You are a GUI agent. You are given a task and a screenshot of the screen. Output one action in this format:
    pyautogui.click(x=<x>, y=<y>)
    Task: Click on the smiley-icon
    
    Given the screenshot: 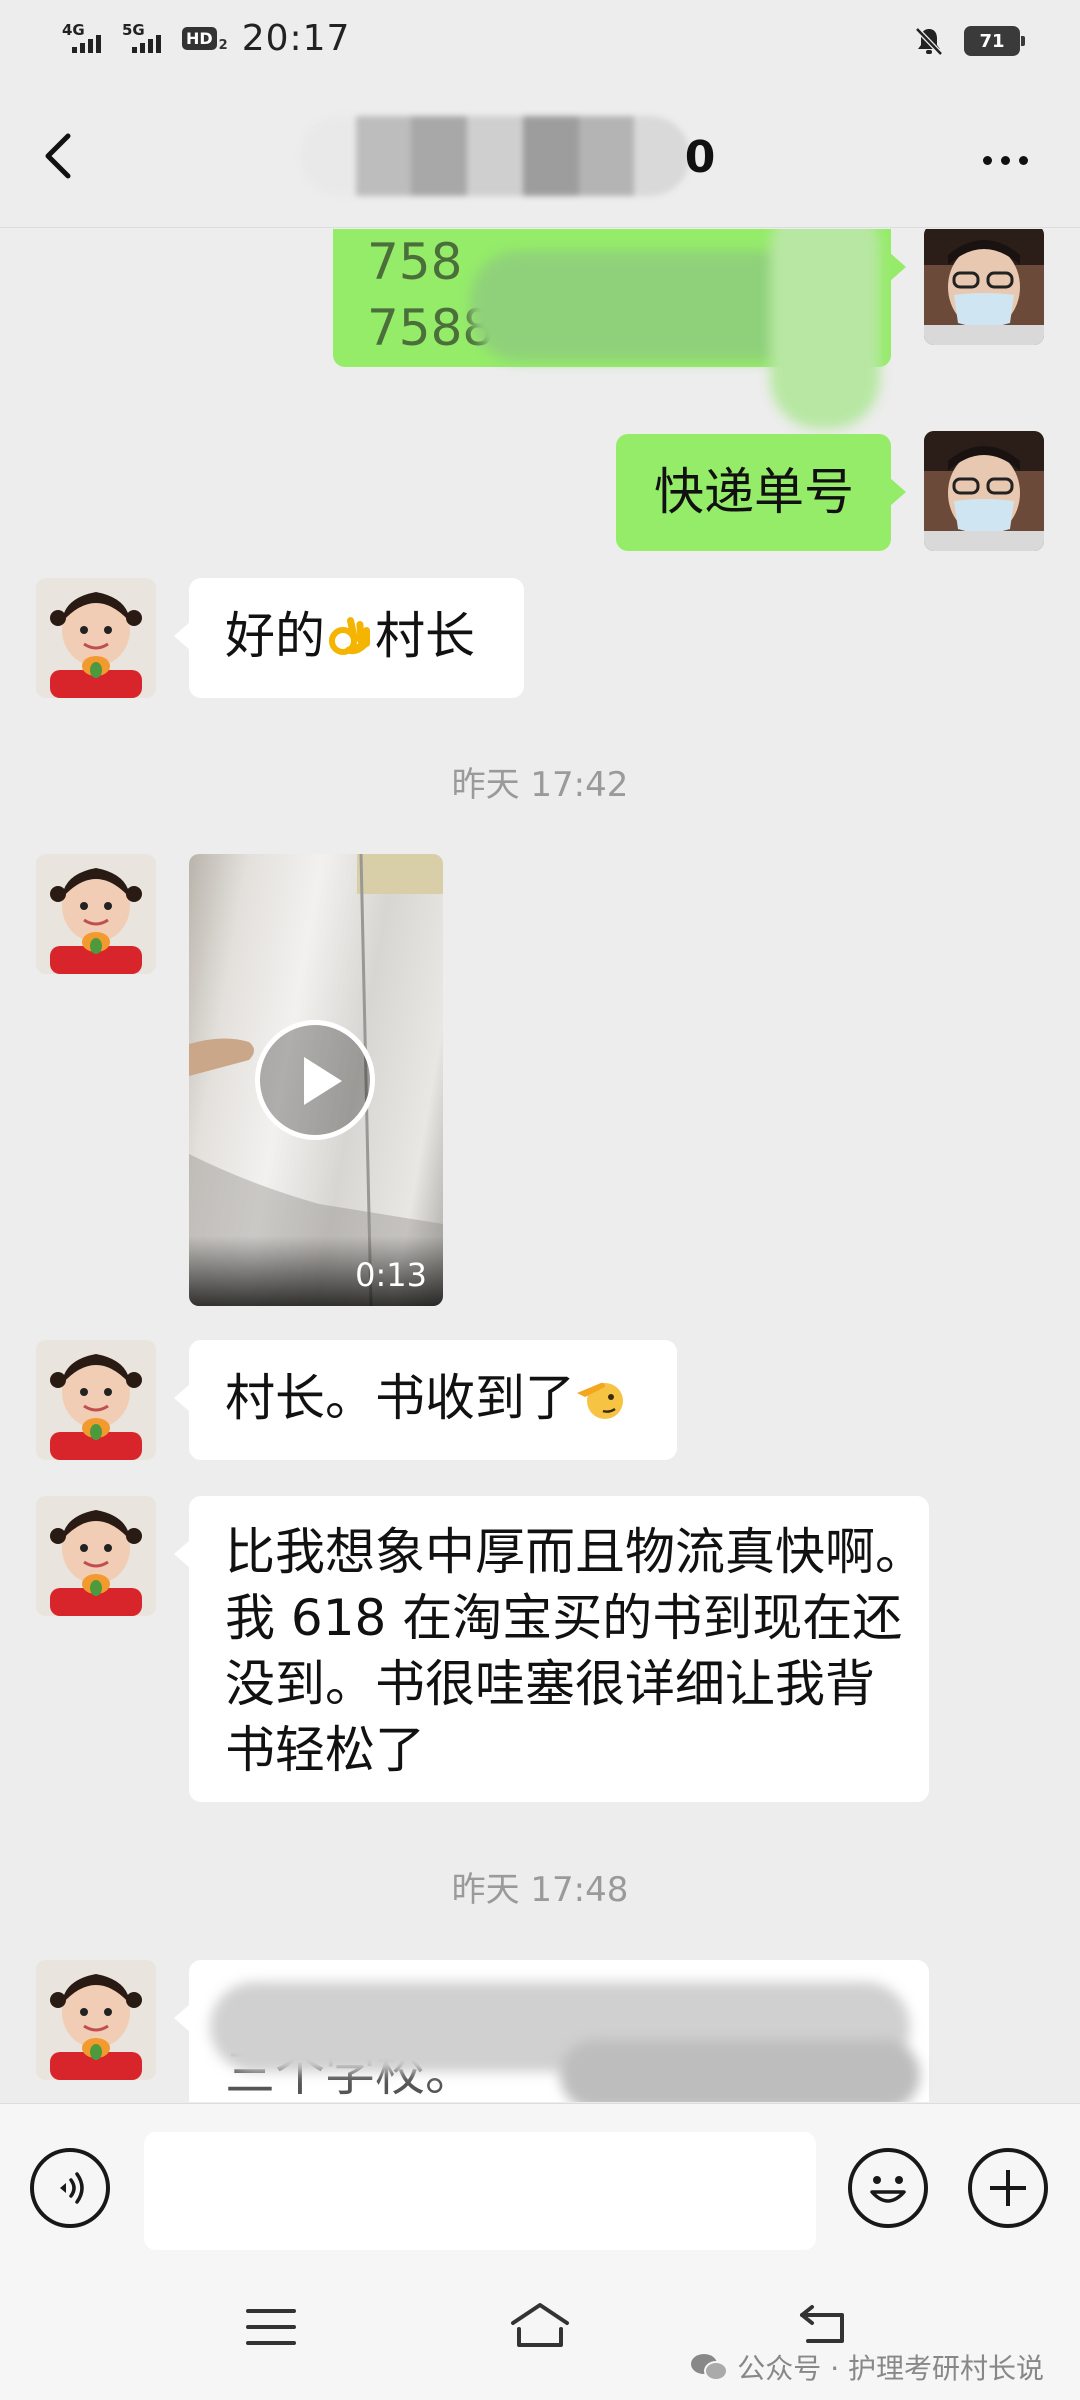 What is the action you would take?
    pyautogui.click(x=888, y=2188)
    